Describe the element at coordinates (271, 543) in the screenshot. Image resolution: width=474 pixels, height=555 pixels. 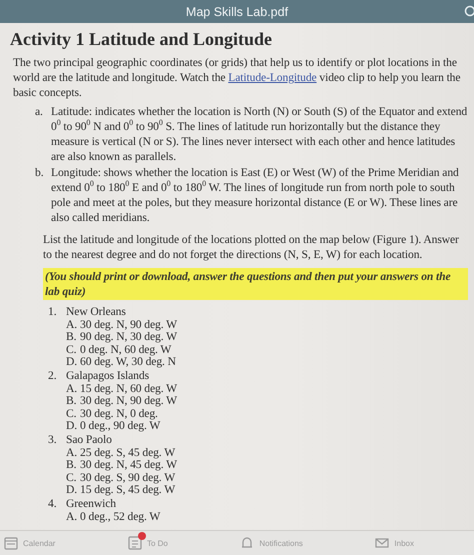
I see `tab-item: Notifications` at that location.